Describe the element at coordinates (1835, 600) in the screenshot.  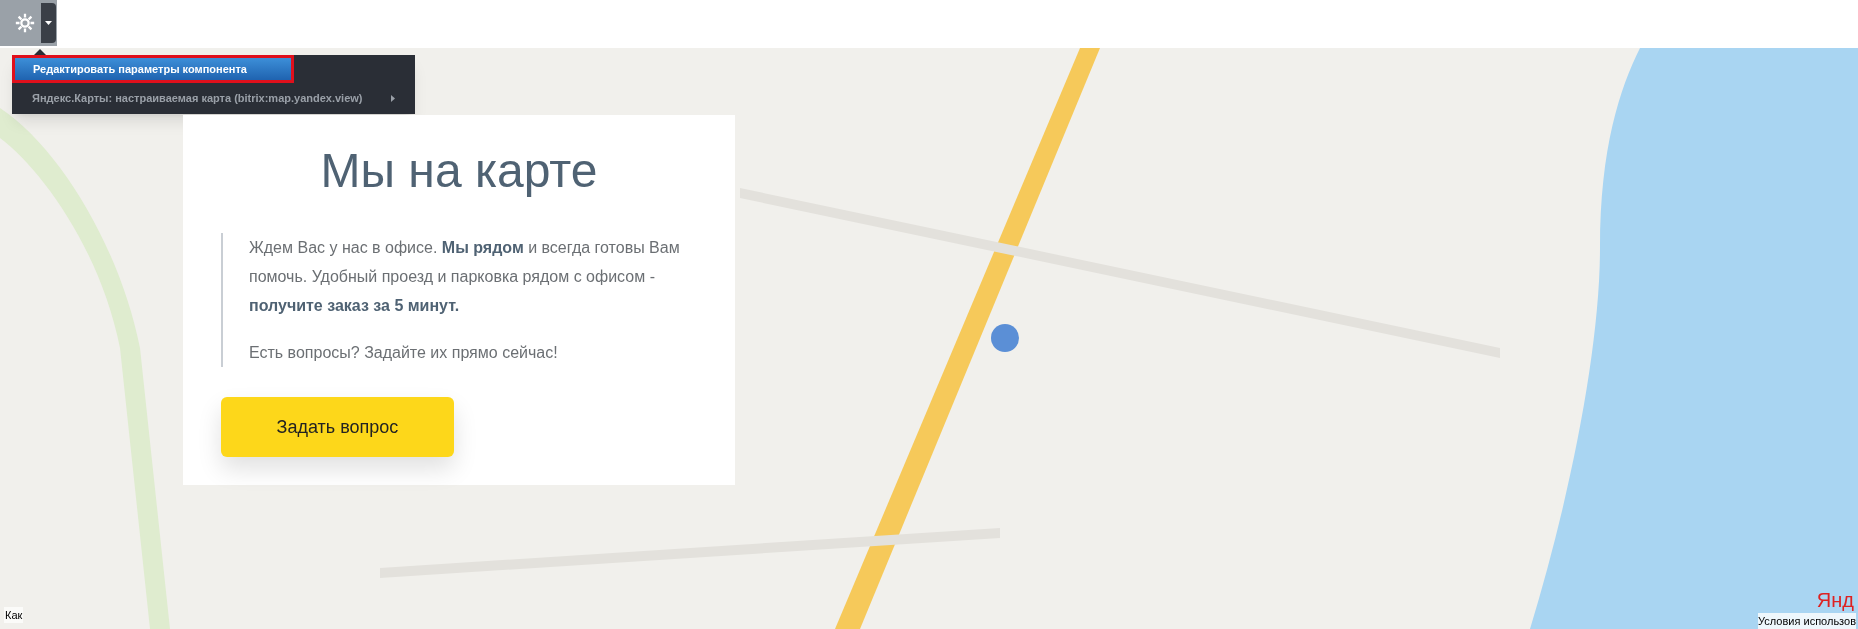
I see `map-logo: Янд` at that location.